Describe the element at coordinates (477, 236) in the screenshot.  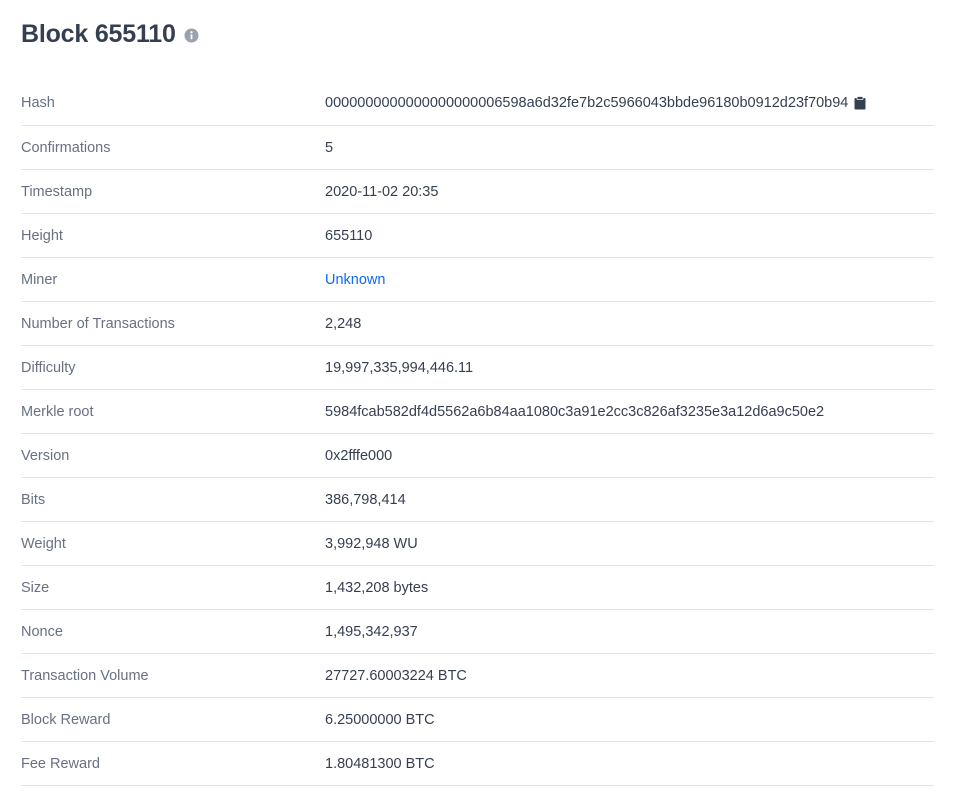
I see `detail-row-height: Height 655110` at that location.